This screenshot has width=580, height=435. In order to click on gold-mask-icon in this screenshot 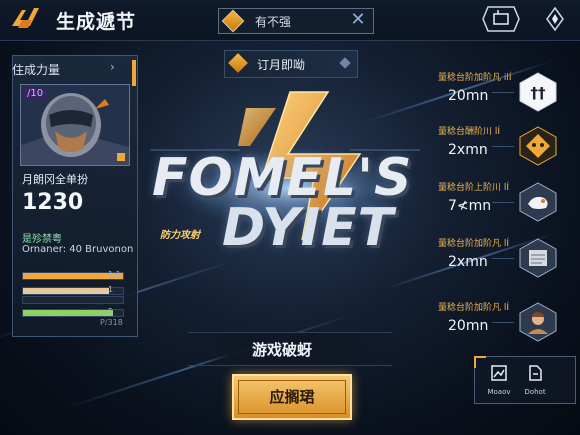, I will do `click(538, 146)`.